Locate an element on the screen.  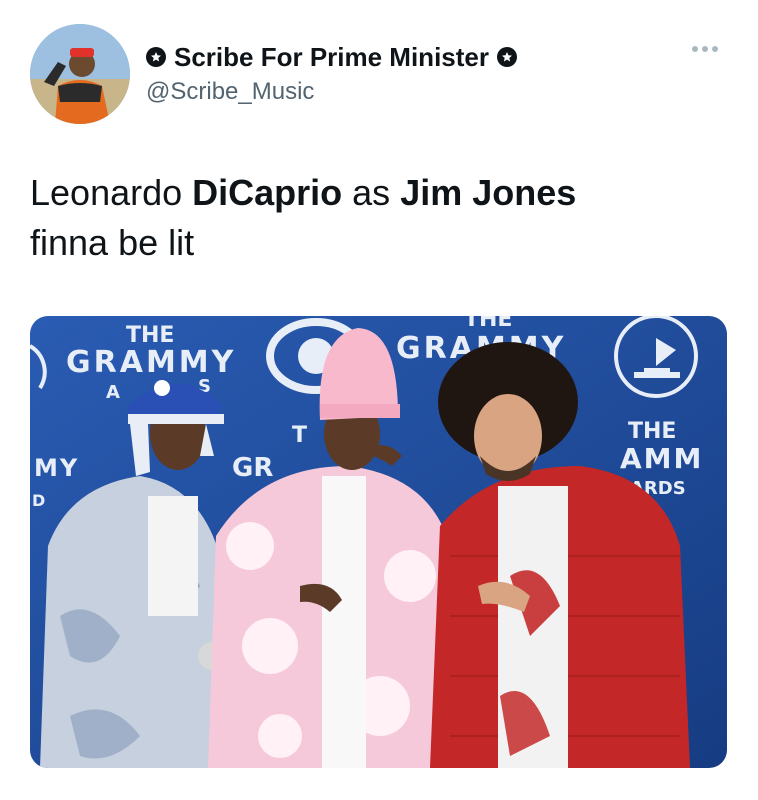
avatar-image is located at coordinates (80, 74).